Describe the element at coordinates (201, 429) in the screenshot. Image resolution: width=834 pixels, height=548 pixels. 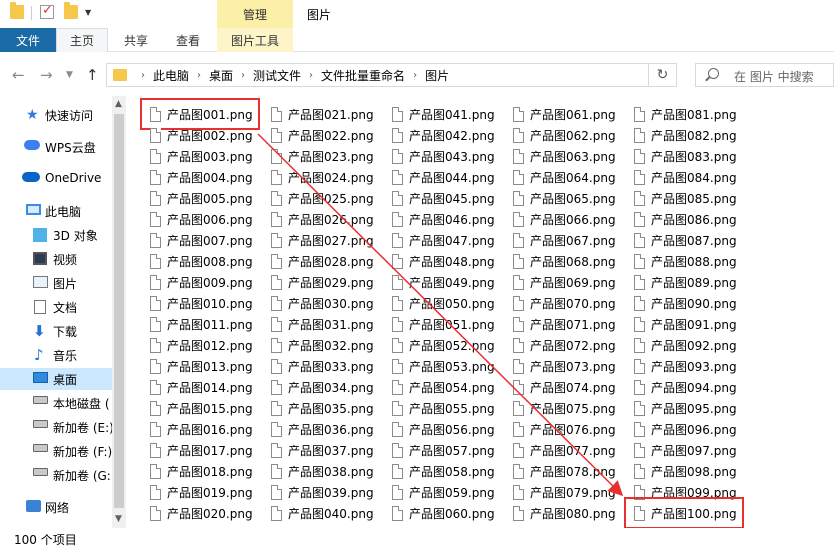
I see `file-item: 产品图016.png` at that location.